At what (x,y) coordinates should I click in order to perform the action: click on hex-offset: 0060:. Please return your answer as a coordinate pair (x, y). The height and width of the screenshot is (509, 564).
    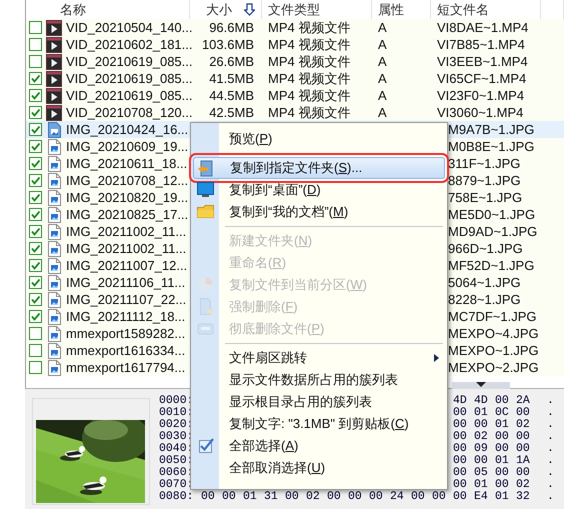
    Looking at the image, I should click on (177, 473).